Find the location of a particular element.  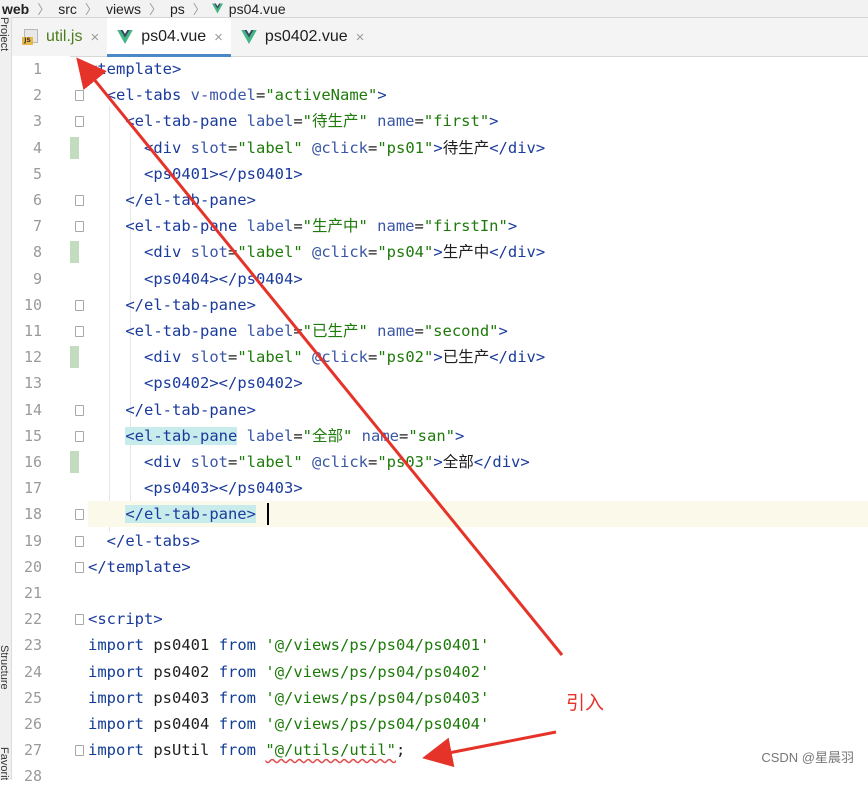

line-number: 8 is located at coordinates (37, 252).